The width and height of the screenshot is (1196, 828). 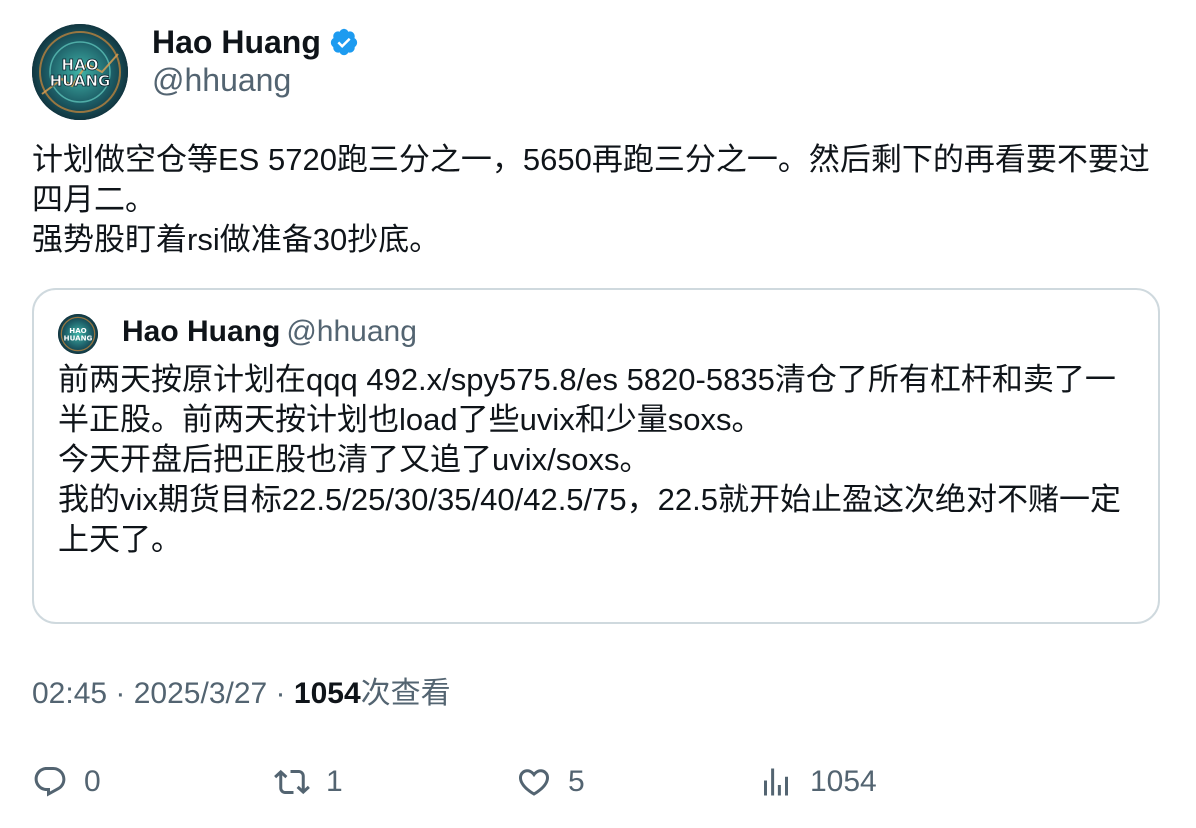 I want to click on reply-count: 0, so click(x=92, y=781).